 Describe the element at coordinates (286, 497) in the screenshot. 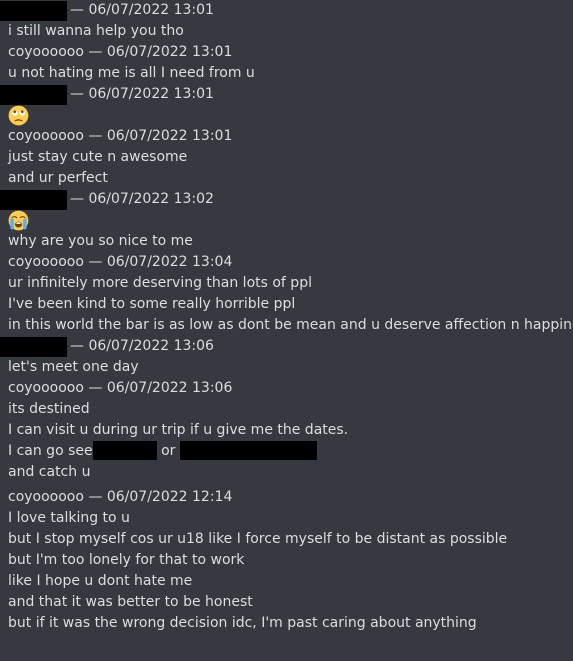

I see `message-header: coyoooooo — 06/07/2022 12:14` at that location.